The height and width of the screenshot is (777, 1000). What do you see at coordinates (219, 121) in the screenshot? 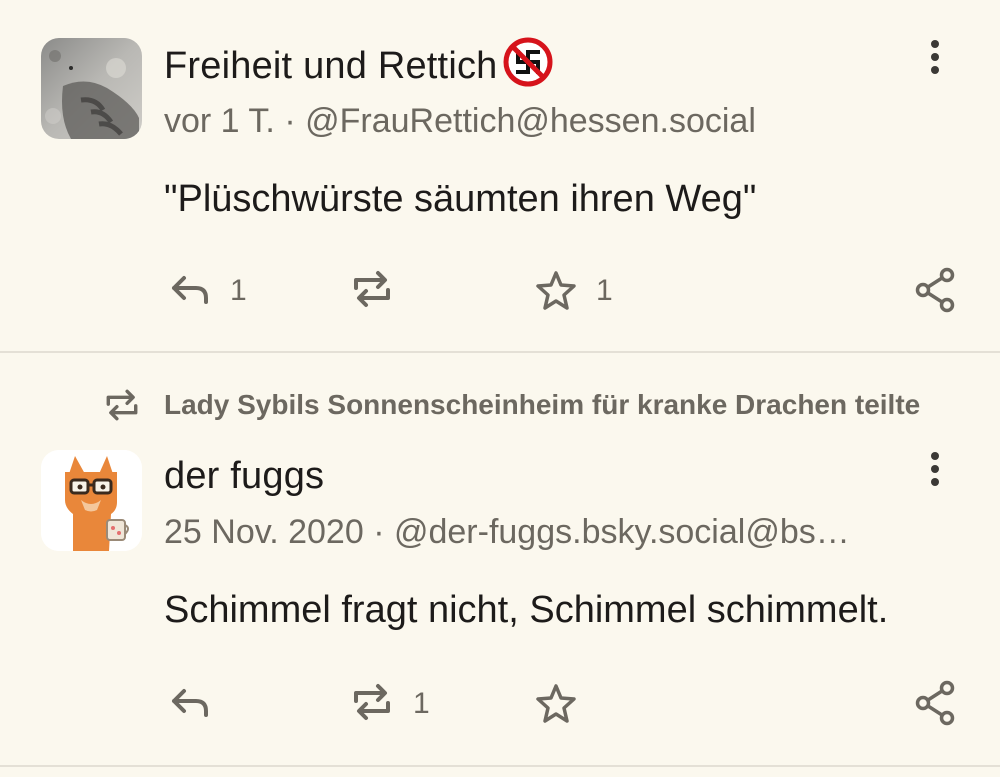
I see `timestamp: vor 1 T.` at bounding box center [219, 121].